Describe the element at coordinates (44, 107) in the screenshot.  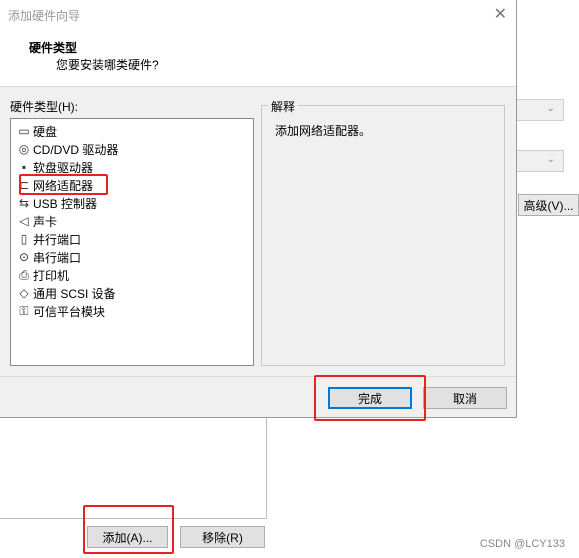
I see `hardware-type-label: 硬件类型(H):` at that location.